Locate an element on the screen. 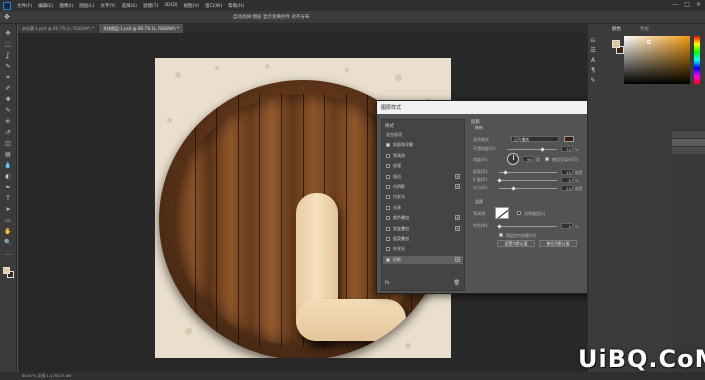 This screenshot has width=705, height=380. menu-item: 文件(F) is located at coordinates (24, 6).